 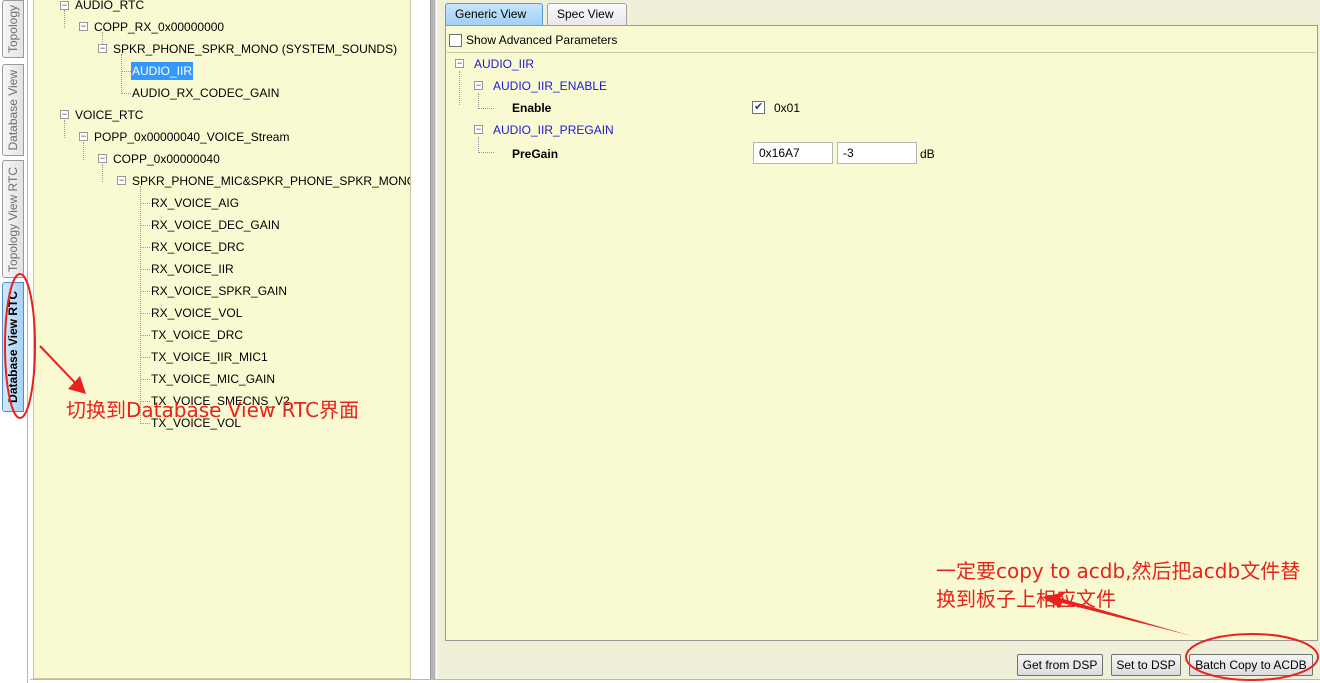 I want to click on side-tab-topology: Topology, so click(x=13, y=29).